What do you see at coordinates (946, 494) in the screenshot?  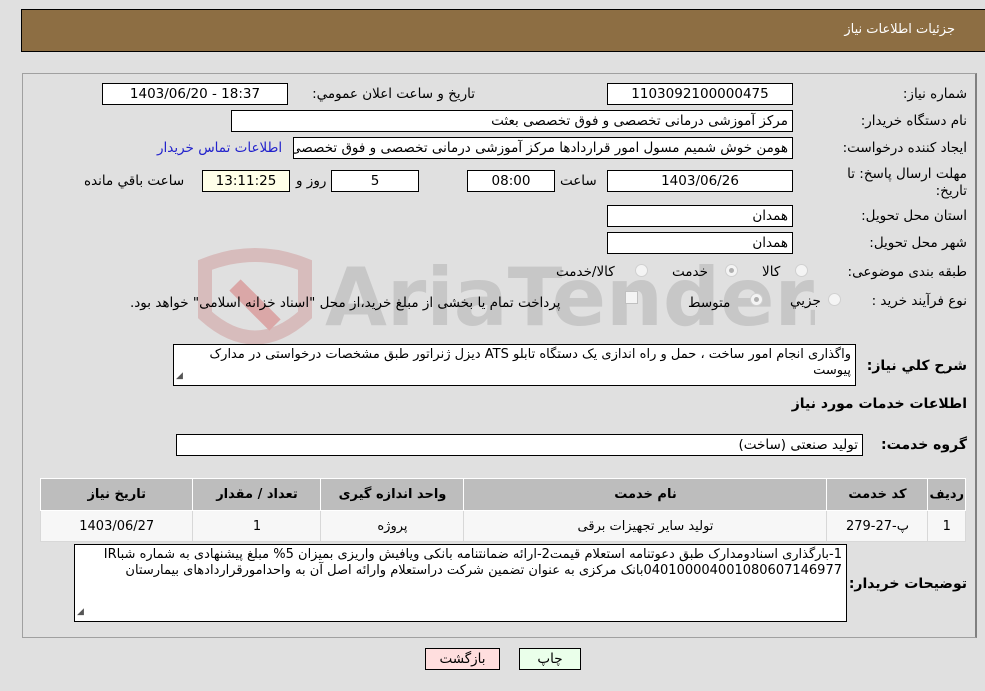 I see `col-row-number: رديف` at bounding box center [946, 494].